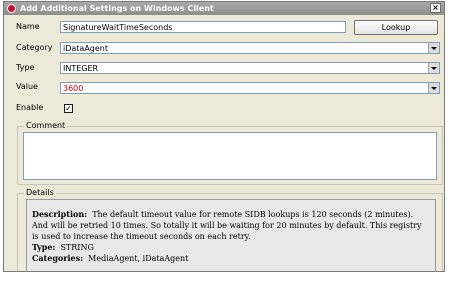 This screenshot has width=459, height=282. I want to click on categories-line: Categories: MediaAgent, iDataAgent, so click(230, 258).